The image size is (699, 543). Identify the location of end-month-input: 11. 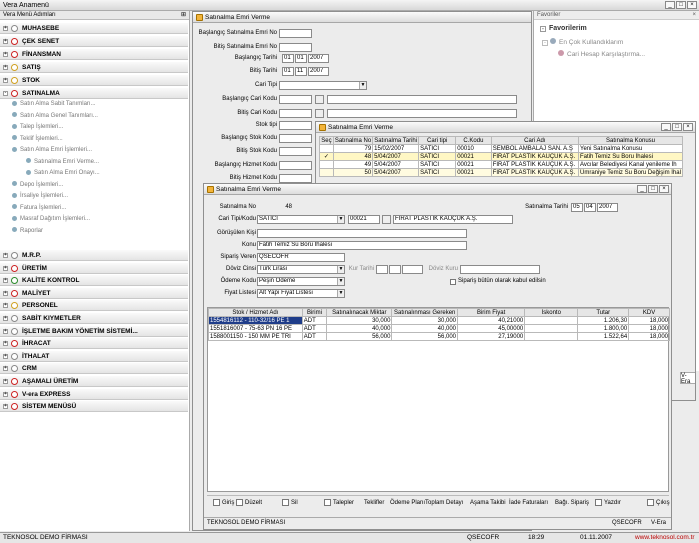
(301, 71).